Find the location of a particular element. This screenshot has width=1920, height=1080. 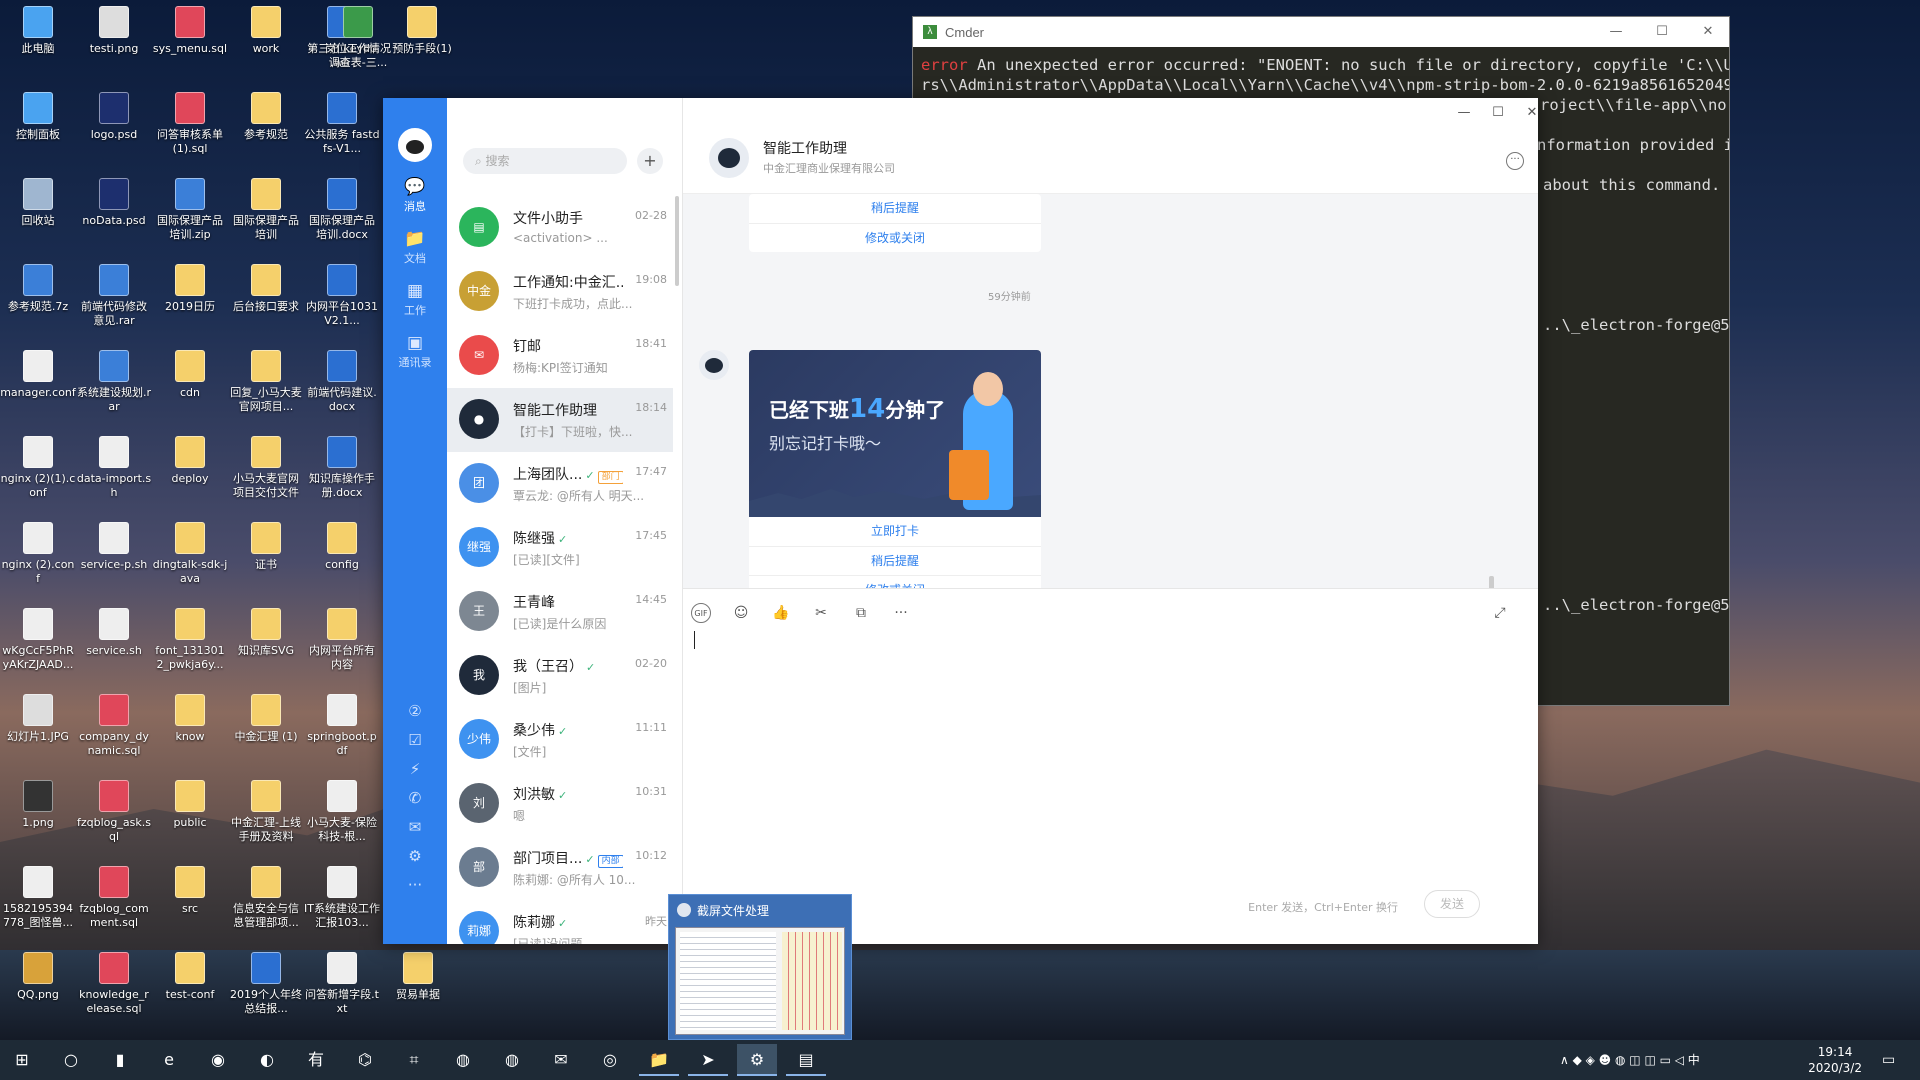

desktop-icon: 中金汇理 (1) is located at coordinates (266, 716).